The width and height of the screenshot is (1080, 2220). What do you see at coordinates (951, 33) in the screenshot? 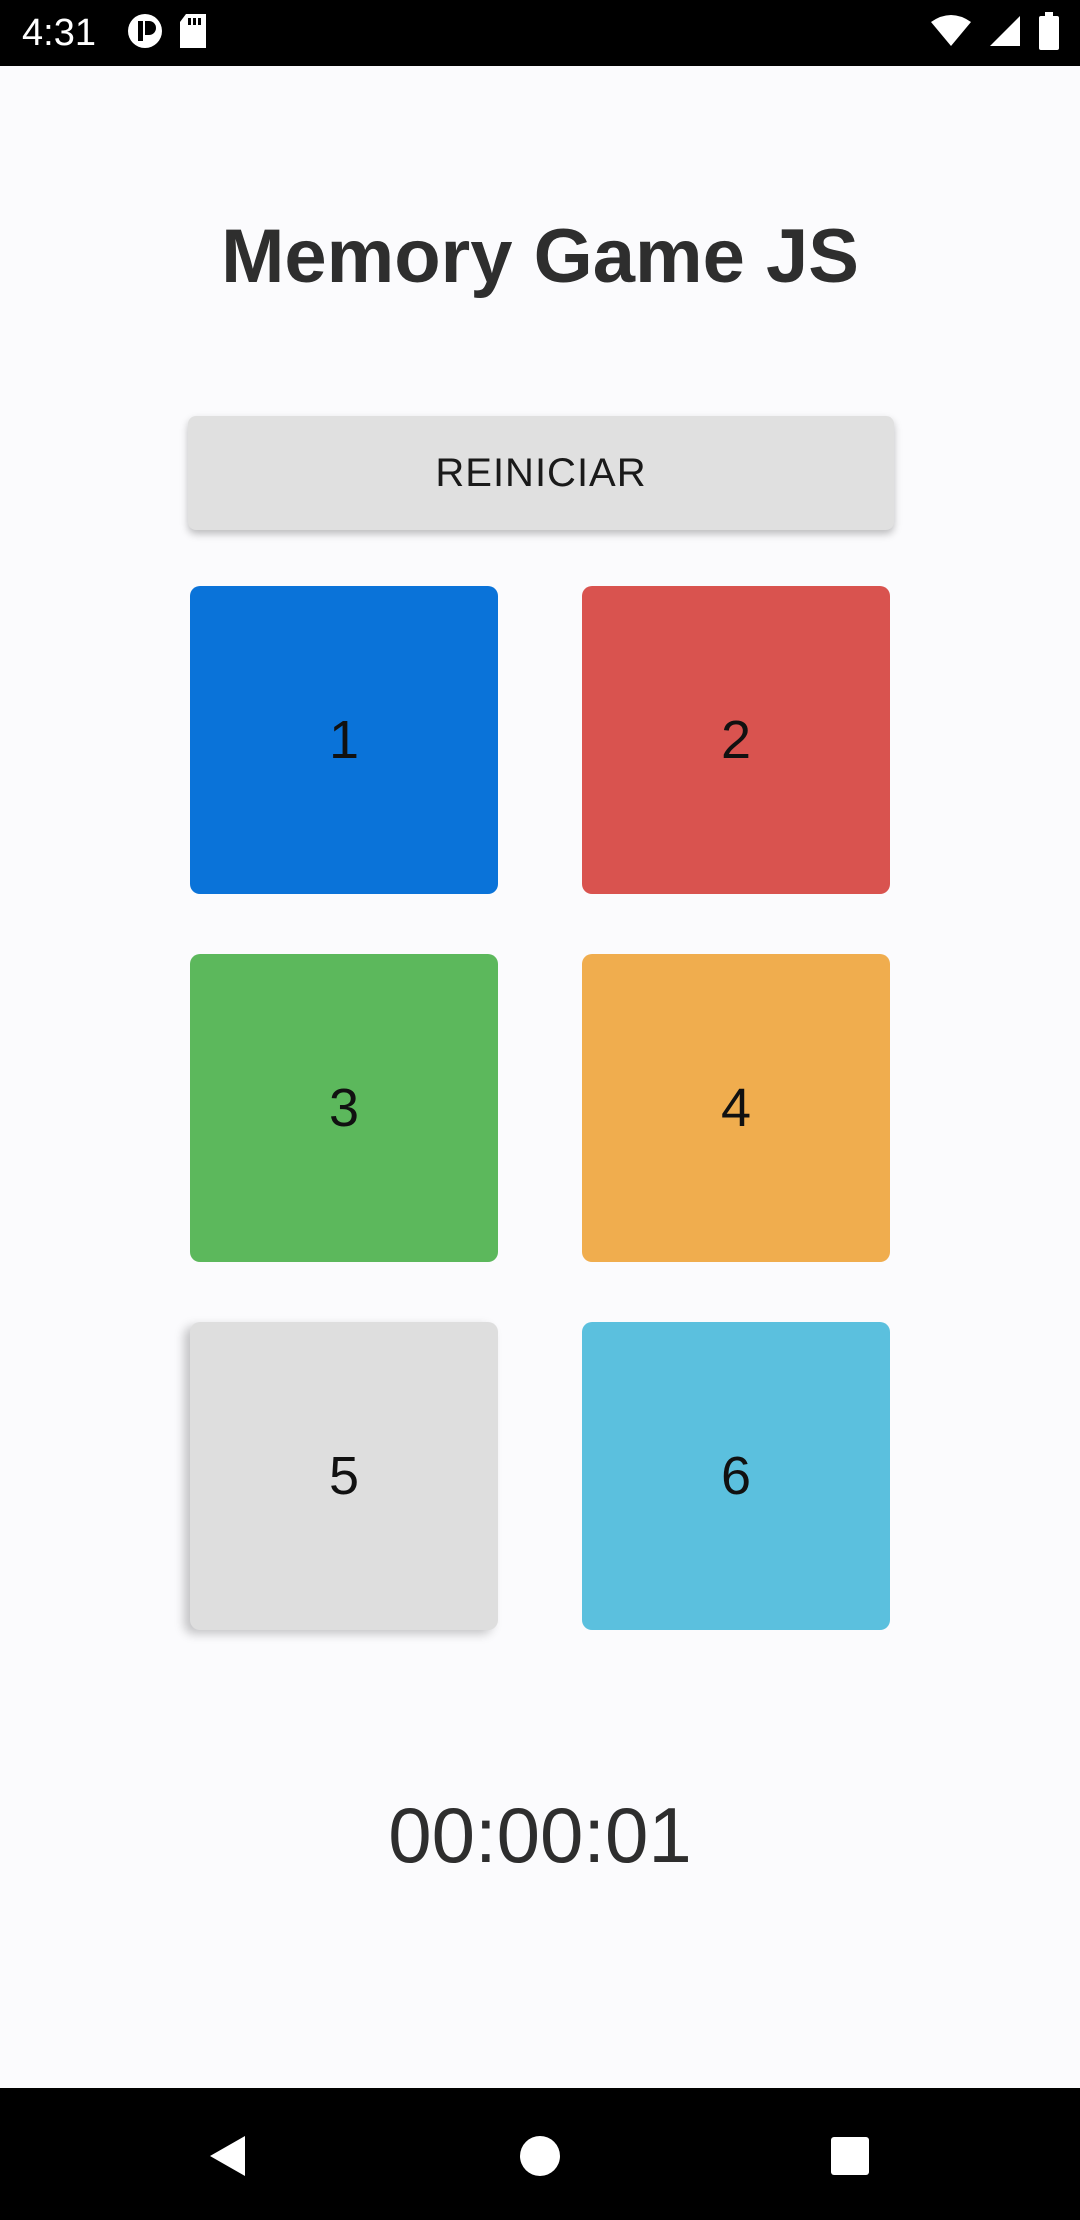
I see `wifi-icon` at bounding box center [951, 33].